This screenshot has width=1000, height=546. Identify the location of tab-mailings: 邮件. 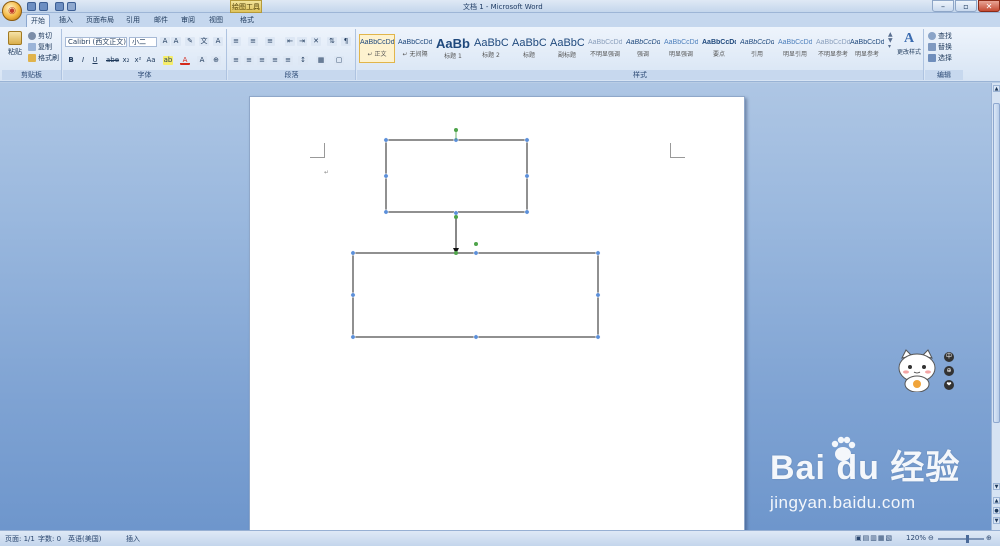
(161, 20).